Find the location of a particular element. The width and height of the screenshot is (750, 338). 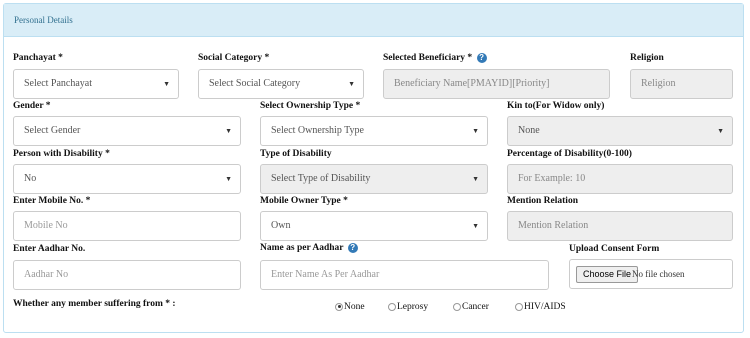

ownership-type-label: Select Ownership Type * is located at coordinates (310, 106).